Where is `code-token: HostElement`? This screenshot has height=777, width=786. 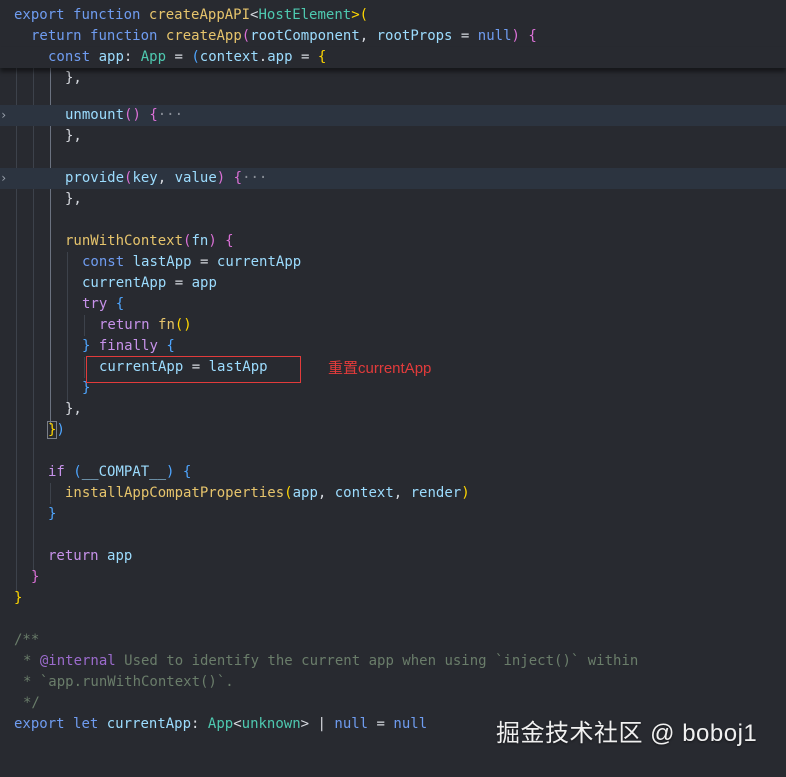 code-token: HostElement is located at coordinates (305, 15).